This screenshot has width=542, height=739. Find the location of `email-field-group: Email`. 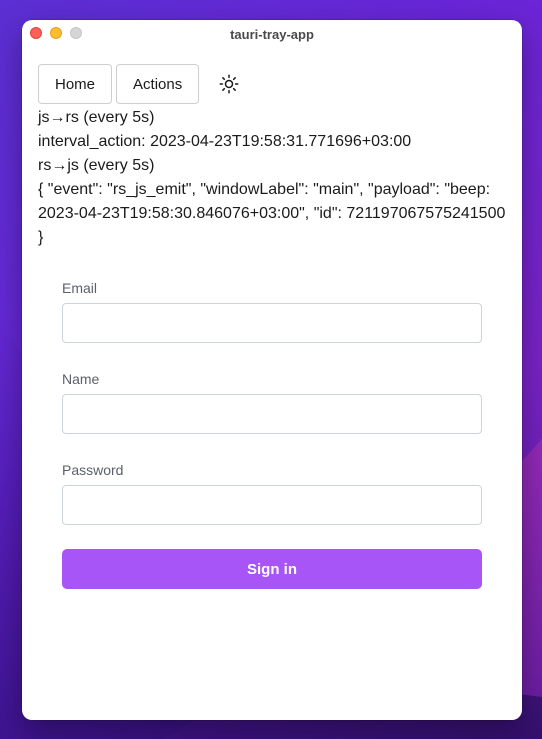

email-field-group: Email is located at coordinates (272, 311).